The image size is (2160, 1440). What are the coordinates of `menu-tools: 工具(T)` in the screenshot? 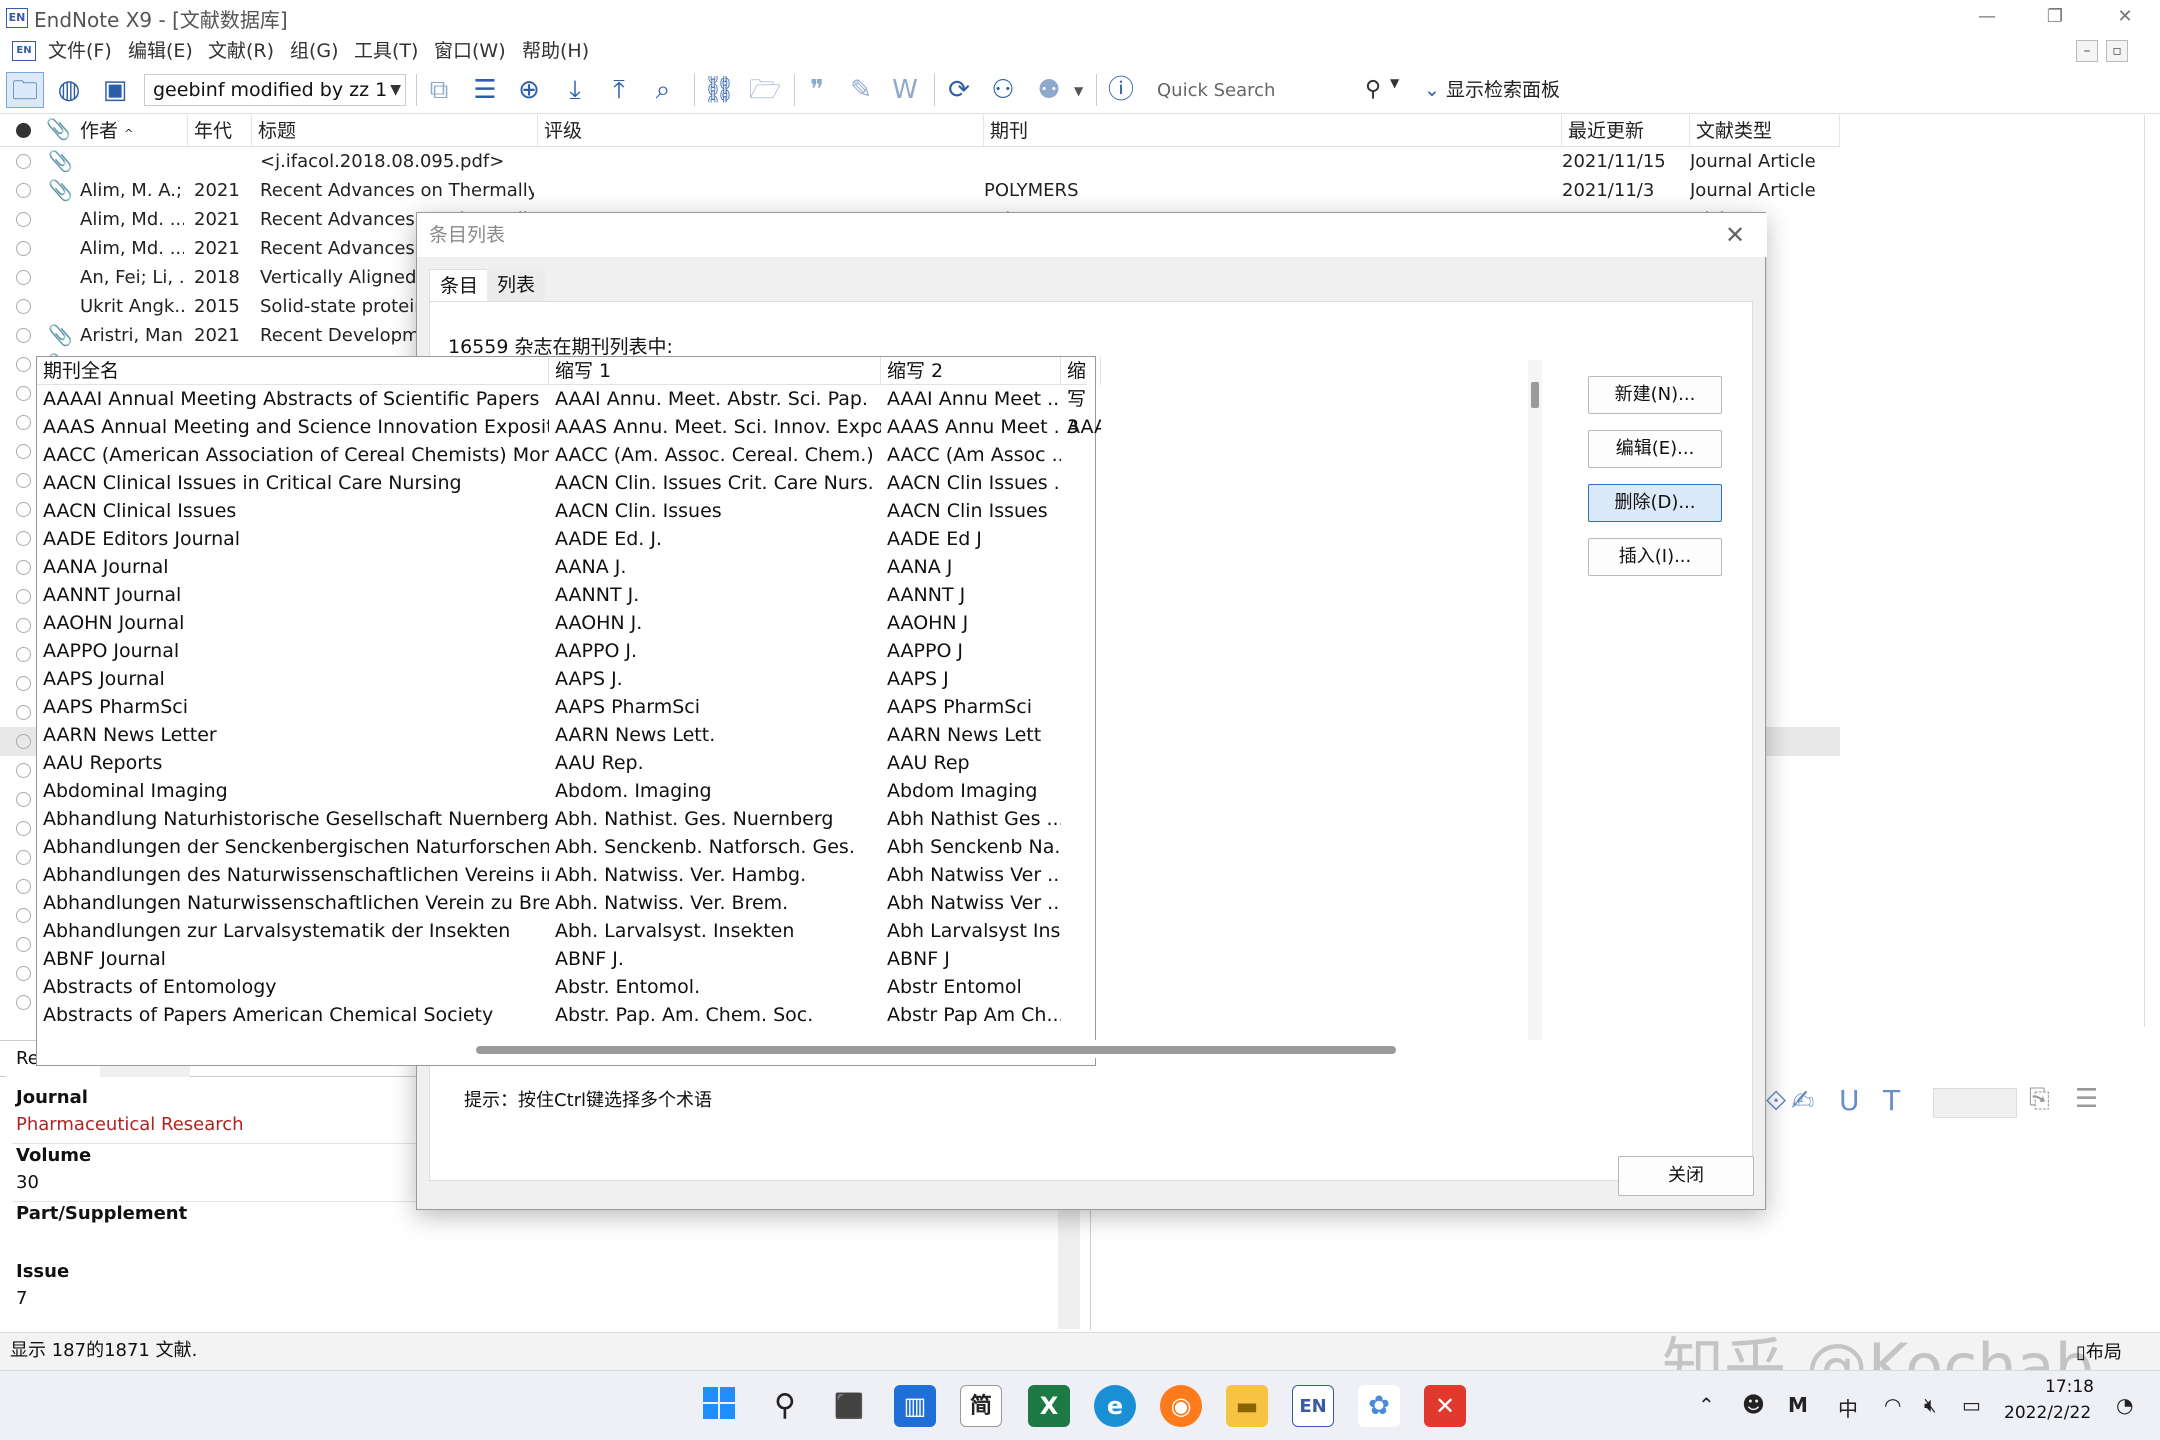 It's located at (386, 51).